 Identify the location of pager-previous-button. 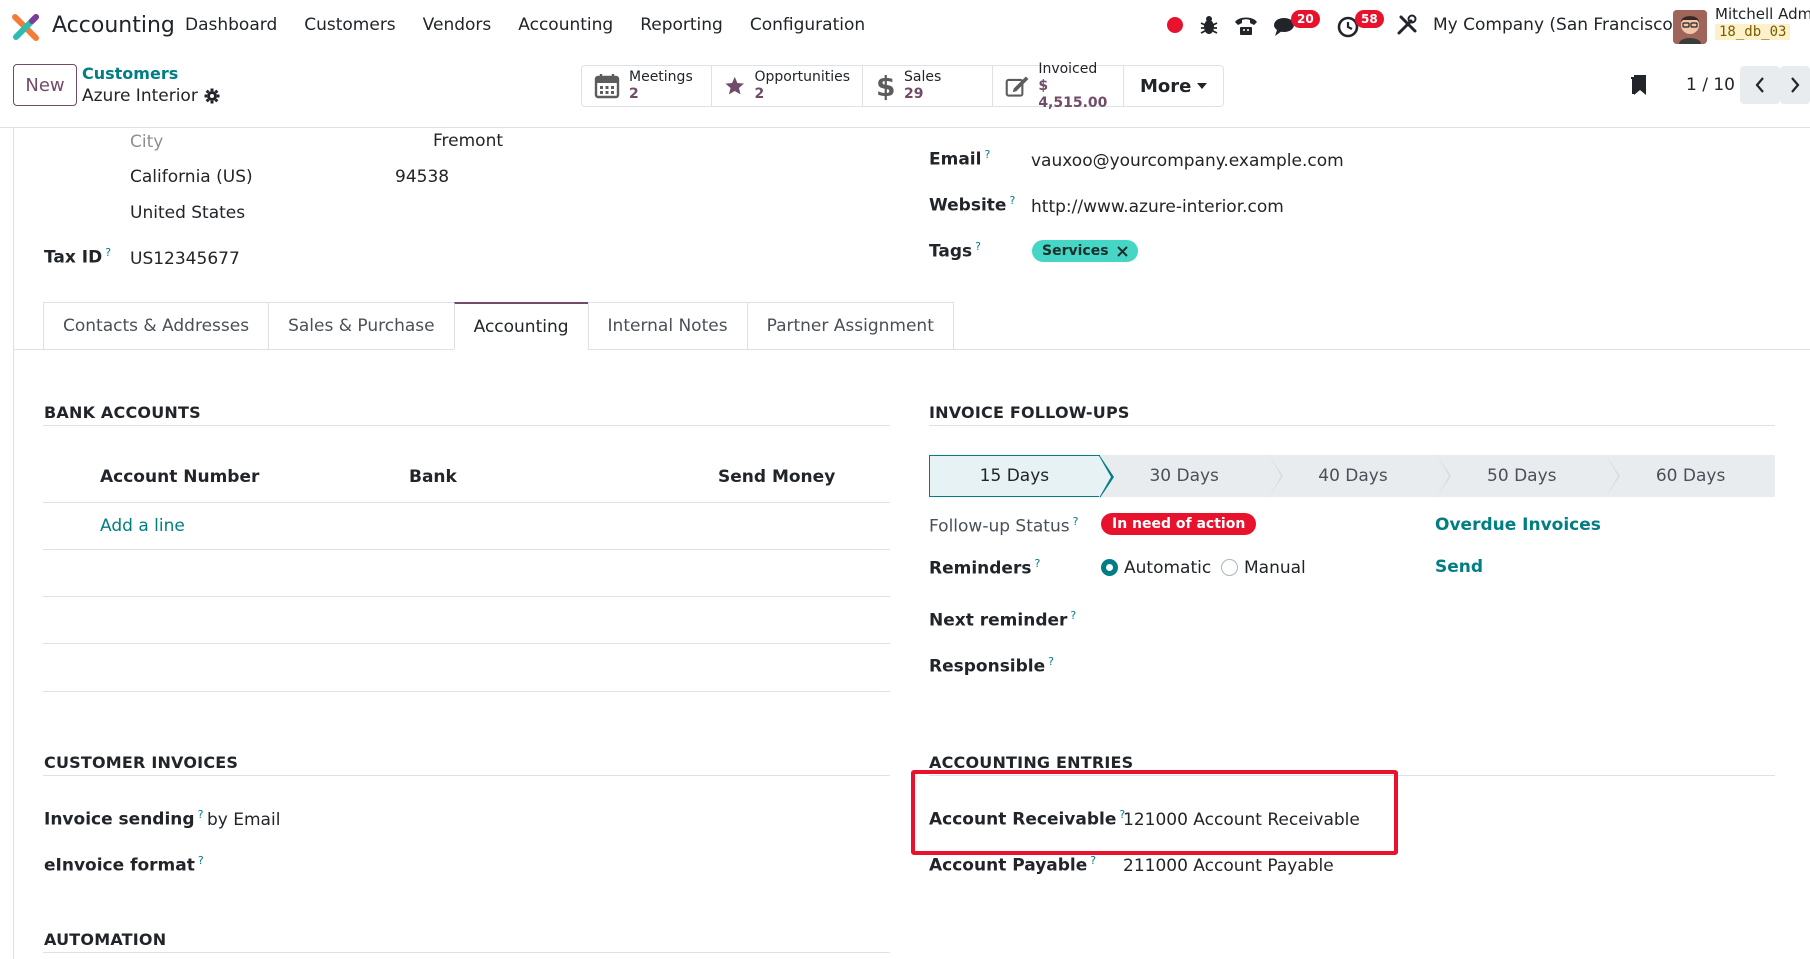
(1760, 85).